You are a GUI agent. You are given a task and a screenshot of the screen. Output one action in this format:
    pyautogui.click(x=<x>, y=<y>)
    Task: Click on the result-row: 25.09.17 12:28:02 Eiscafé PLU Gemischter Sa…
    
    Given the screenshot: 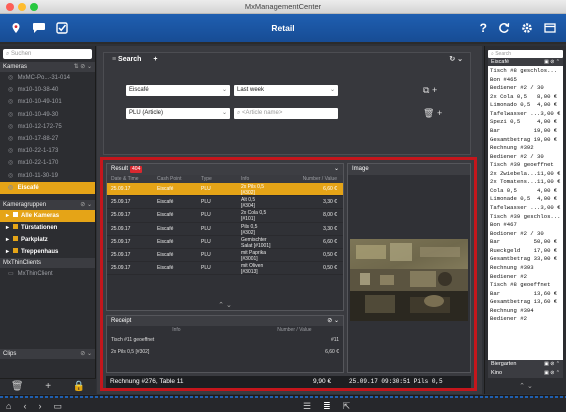 What is the action you would take?
    pyautogui.click(x=225, y=242)
    